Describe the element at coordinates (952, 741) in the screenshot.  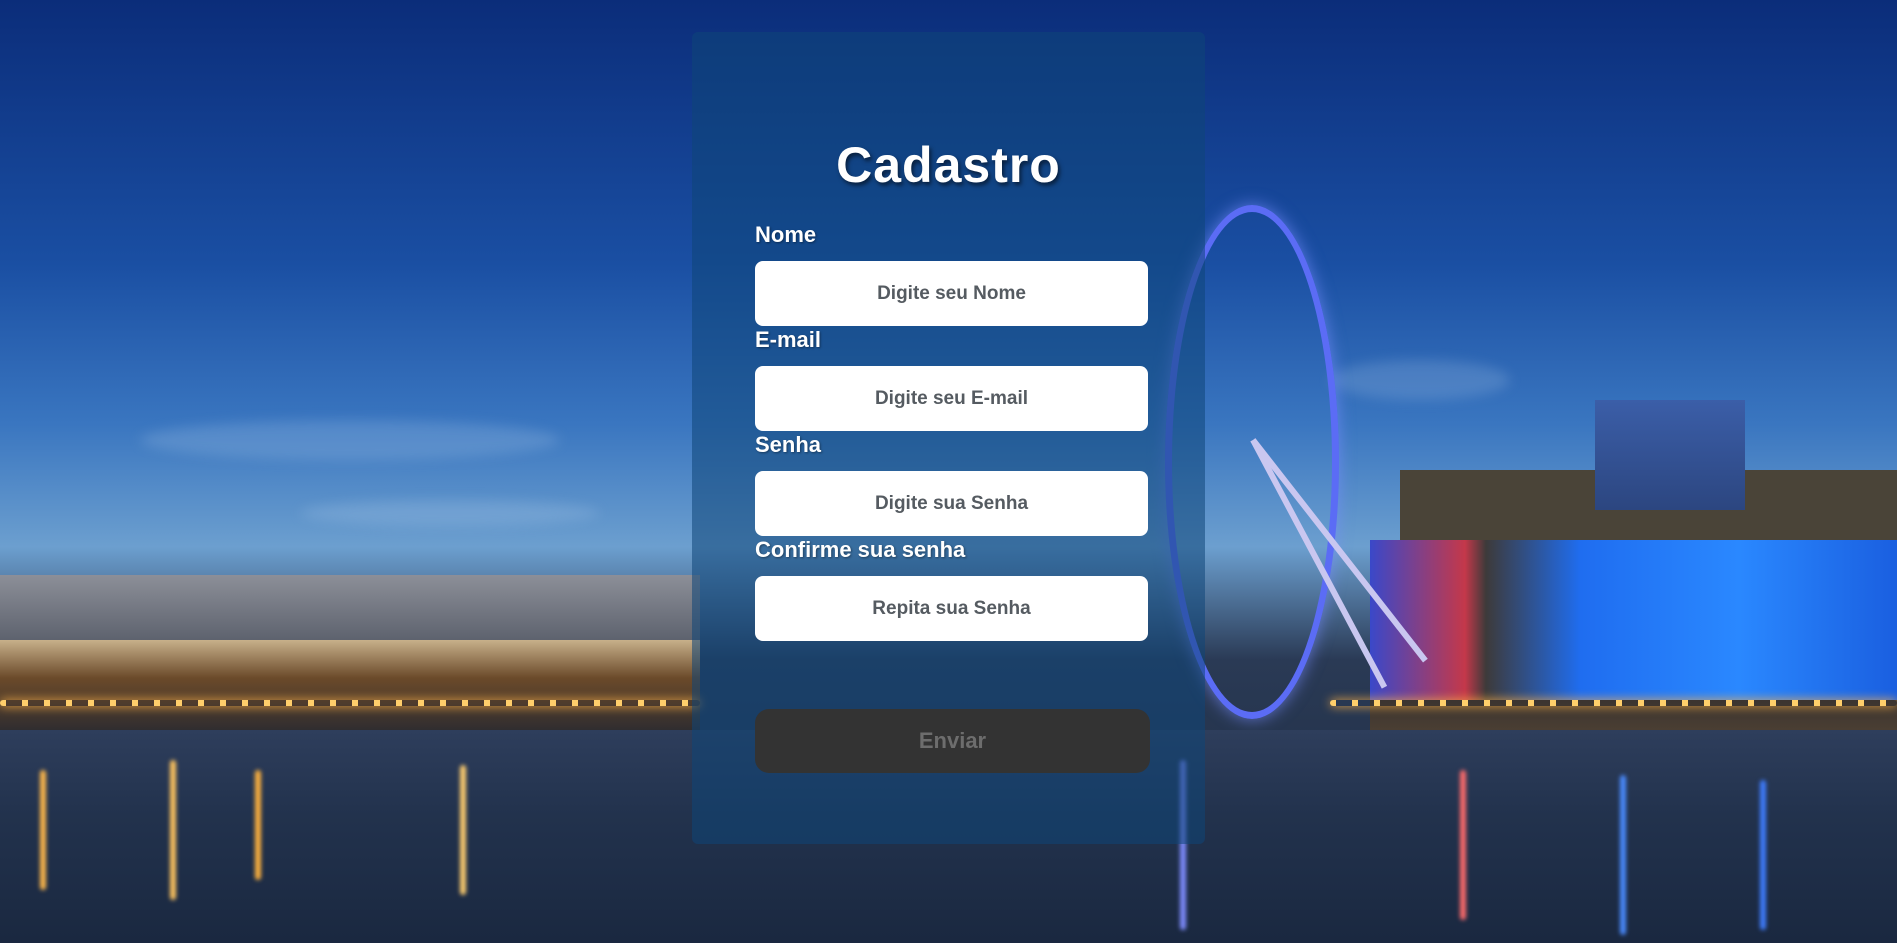
I see `submit-button: Enviar` at that location.